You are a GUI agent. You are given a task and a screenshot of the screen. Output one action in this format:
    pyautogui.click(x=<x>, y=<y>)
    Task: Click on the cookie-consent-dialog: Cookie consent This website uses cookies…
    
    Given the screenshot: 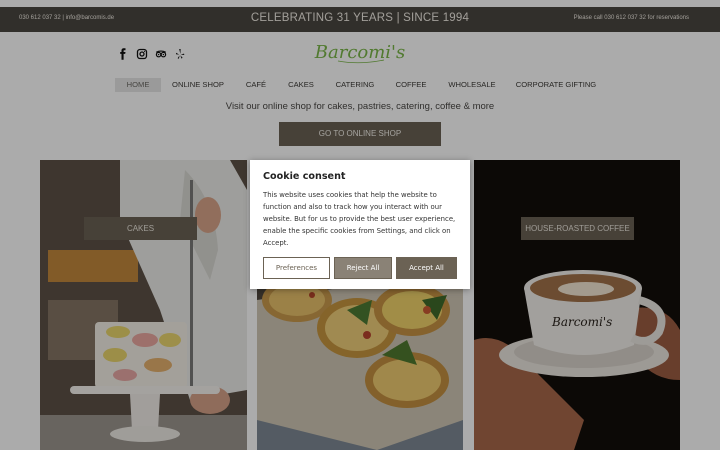 What is the action you would take?
    pyautogui.click(x=360, y=224)
    